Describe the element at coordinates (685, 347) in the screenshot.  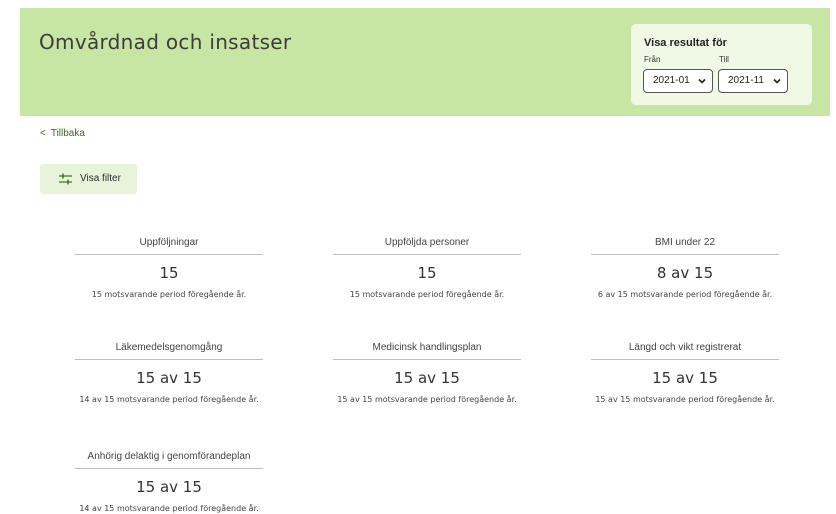
I see `stat-card-title: Längd och vikt registrerat` at that location.